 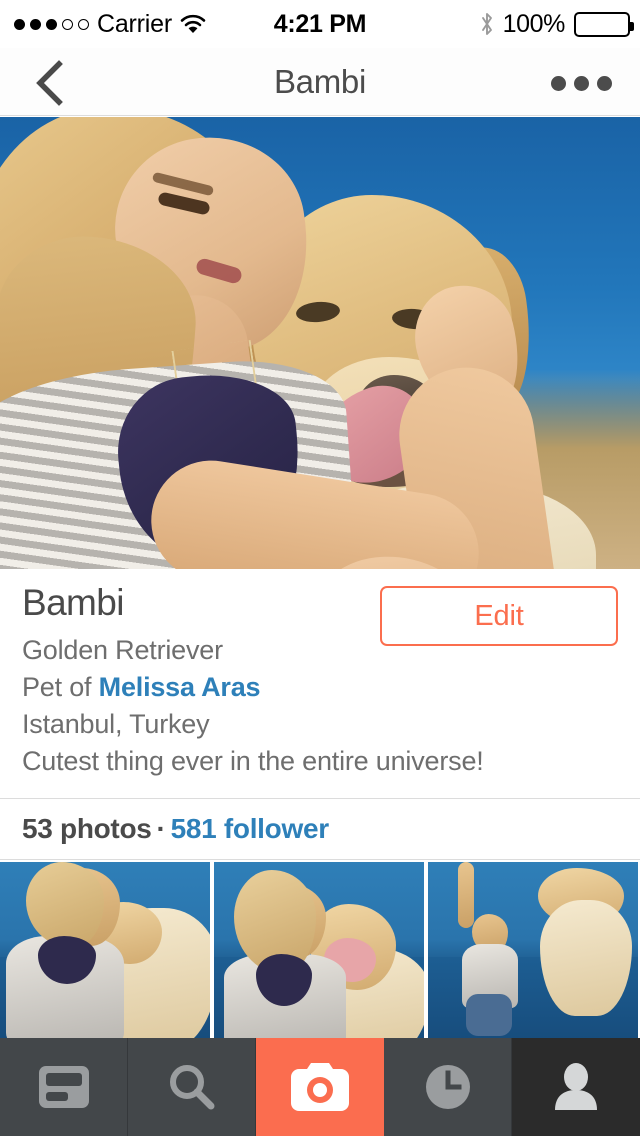 I want to click on feed-icon, so click(x=63, y=1087).